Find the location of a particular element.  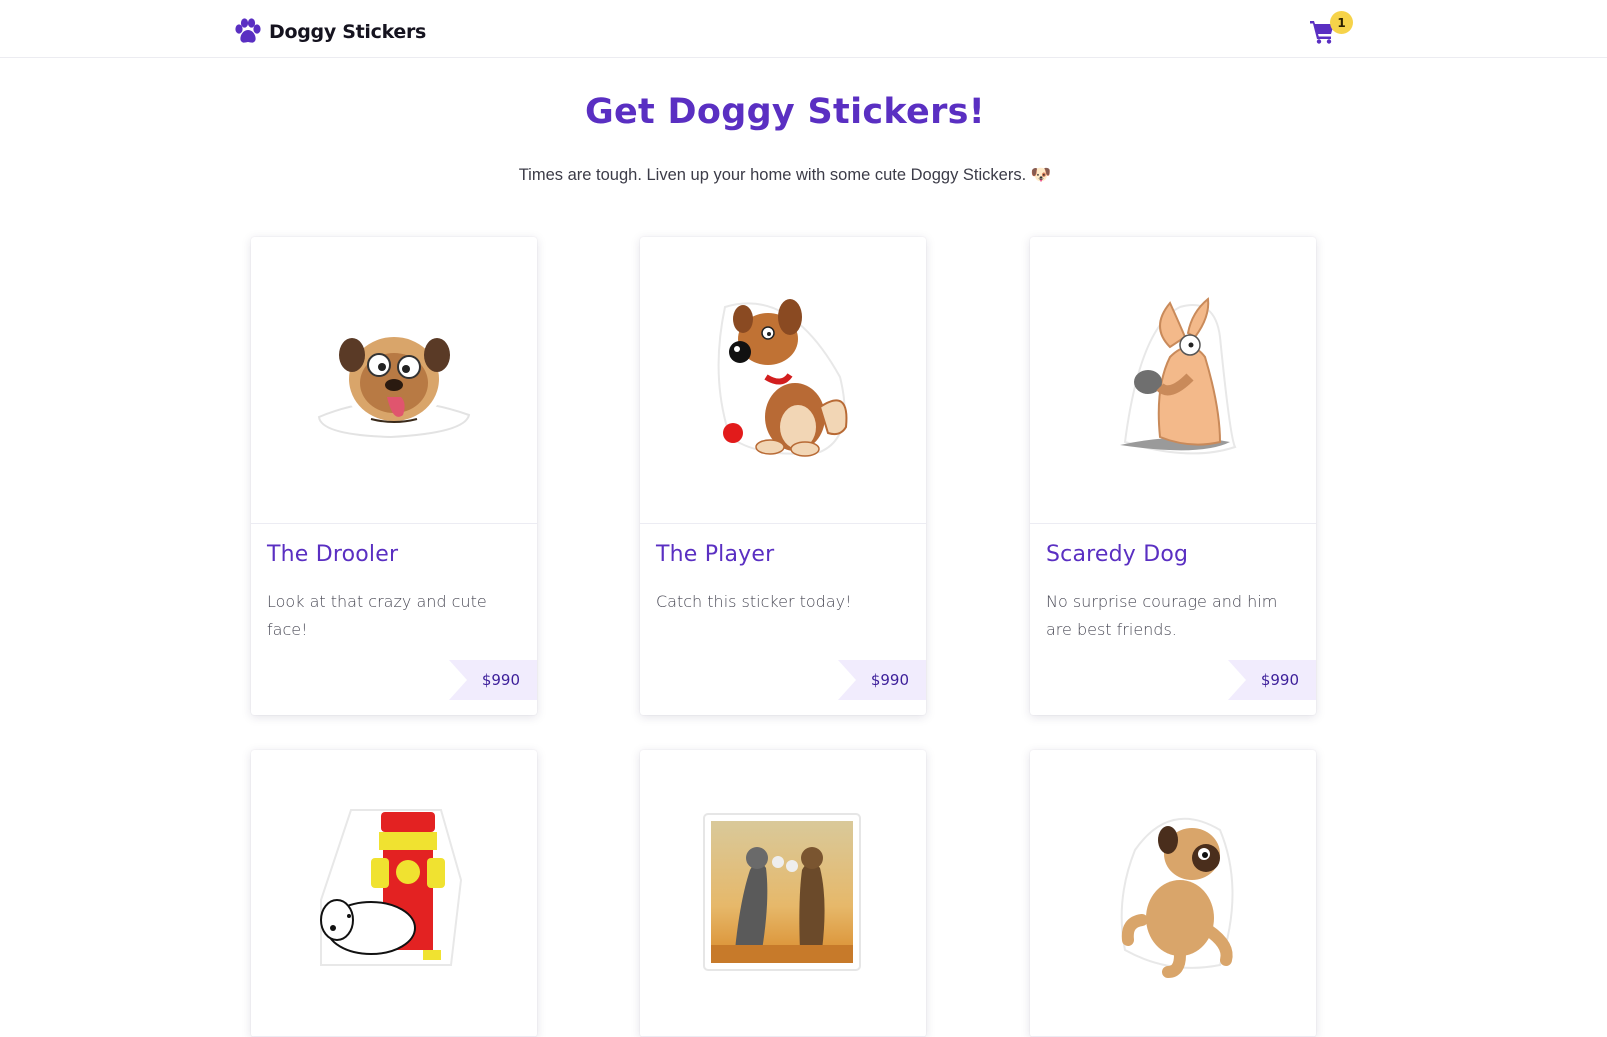

product-title: The Player is located at coordinates (715, 554).